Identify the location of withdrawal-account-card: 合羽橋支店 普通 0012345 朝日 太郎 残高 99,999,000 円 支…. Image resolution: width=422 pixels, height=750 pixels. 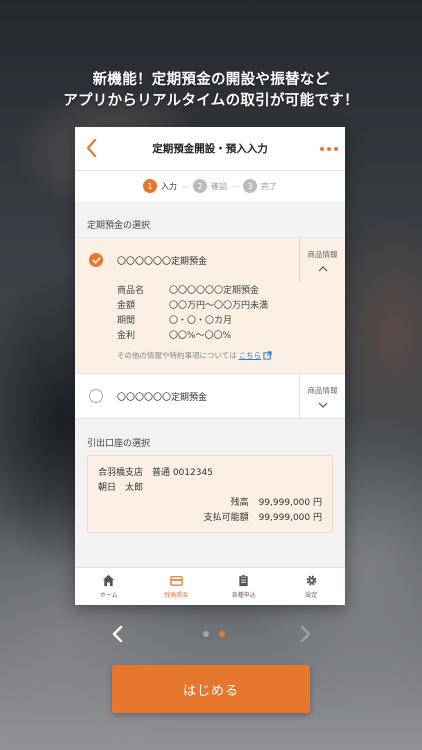
(210, 494).